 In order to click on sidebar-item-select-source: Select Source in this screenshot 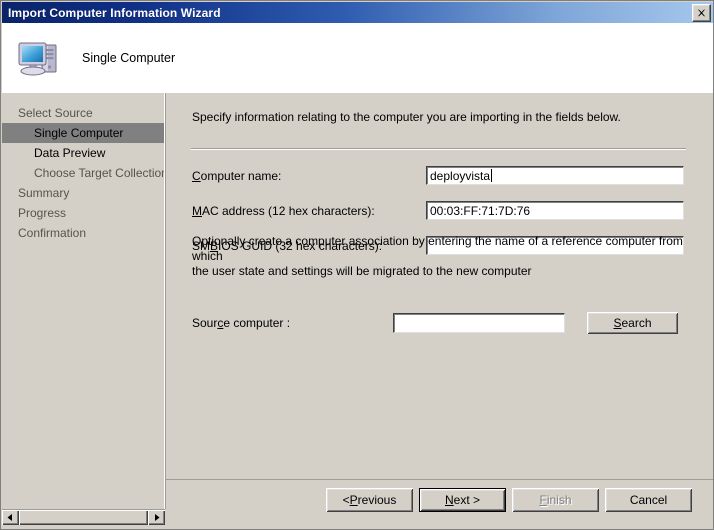, I will do `click(83, 113)`.